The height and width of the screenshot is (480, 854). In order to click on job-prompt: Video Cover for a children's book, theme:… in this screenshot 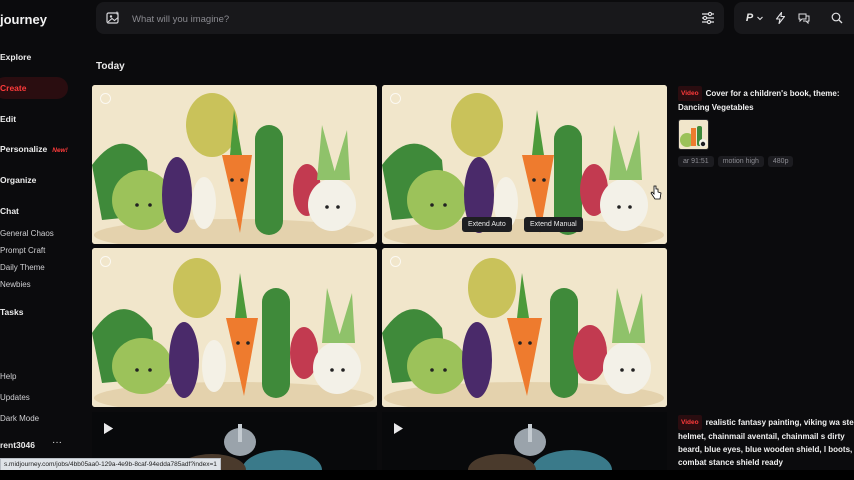, I will do `click(766, 100)`.